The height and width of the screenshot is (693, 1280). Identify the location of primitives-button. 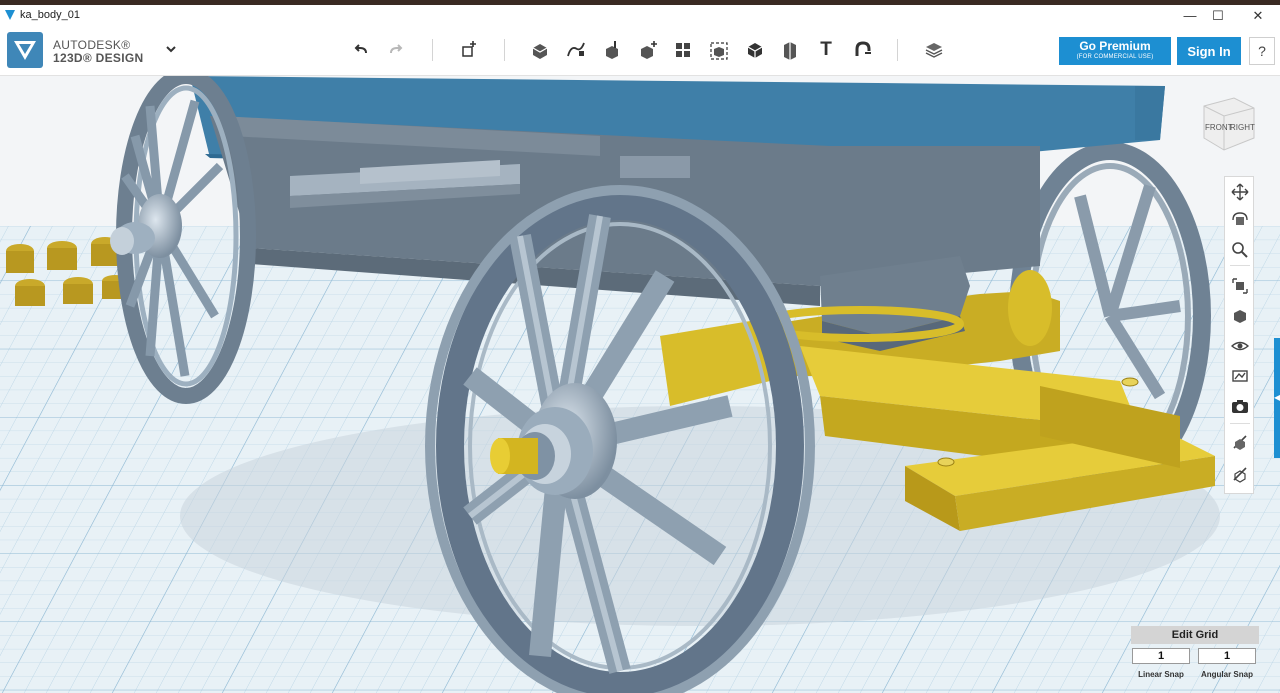
(540, 50).